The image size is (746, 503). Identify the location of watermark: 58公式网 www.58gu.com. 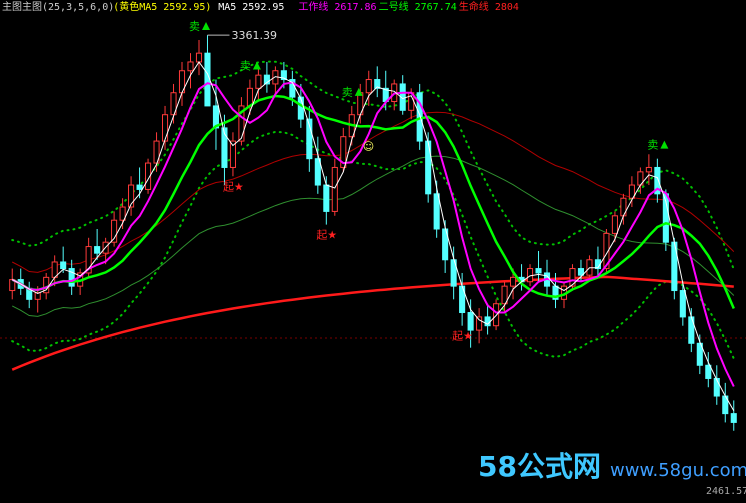
(612, 466).